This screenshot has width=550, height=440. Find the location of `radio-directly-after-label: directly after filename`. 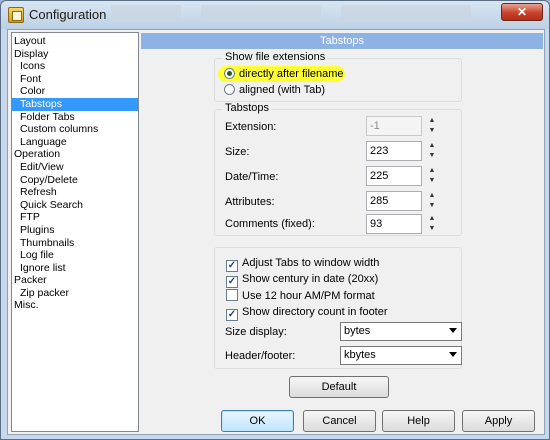

radio-directly-after-label: directly after filename is located at coordinates (291, 74).